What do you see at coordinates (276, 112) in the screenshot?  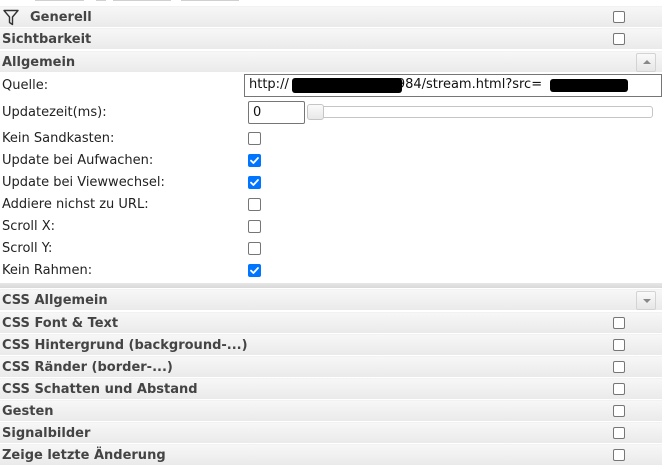 I see `updatezeit-input: 0` at bounding box center [276, 112].